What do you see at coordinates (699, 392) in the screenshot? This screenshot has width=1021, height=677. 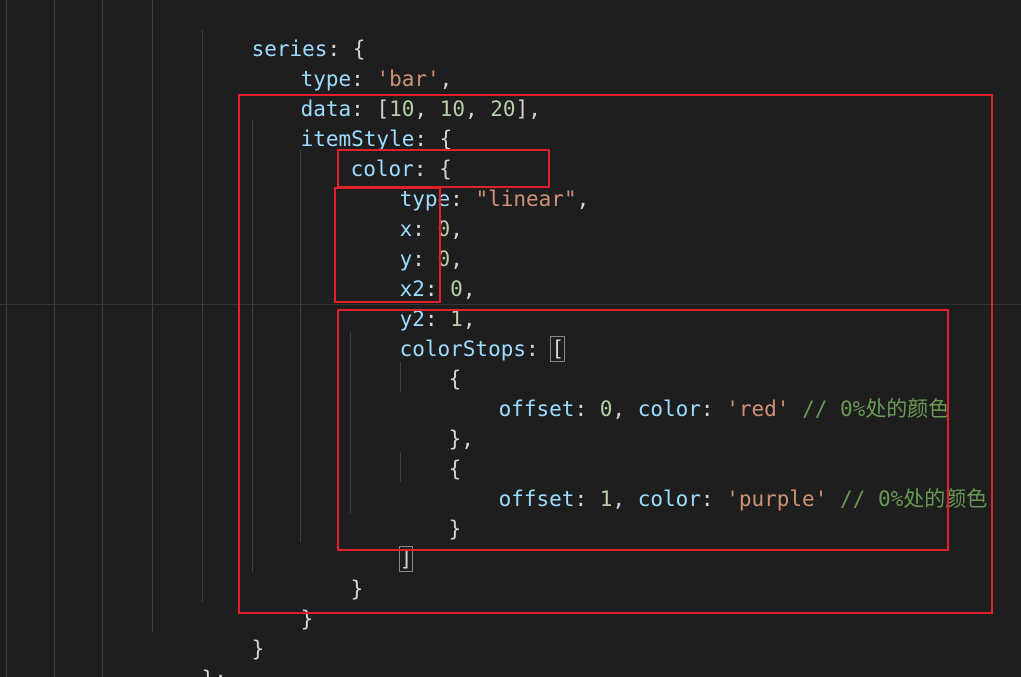 I see `code-line: offset: 0, color: 'red' // 0%处的颜色` at bounding box center [699, 392].